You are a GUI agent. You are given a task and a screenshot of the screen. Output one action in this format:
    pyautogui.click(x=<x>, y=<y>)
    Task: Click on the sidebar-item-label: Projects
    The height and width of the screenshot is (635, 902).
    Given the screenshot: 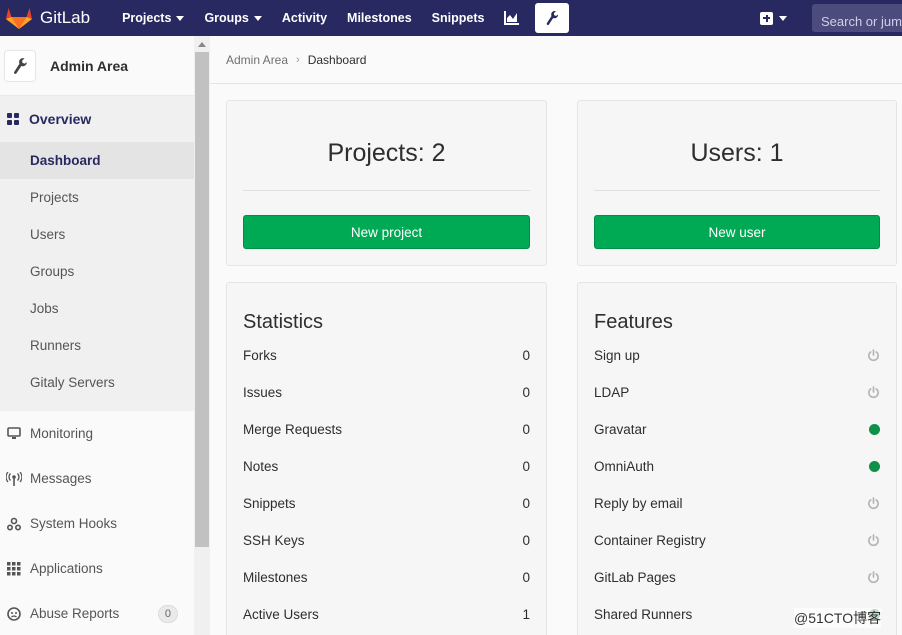 What is the action you would take?
    pyautogui.click(x=54, y=197)
    